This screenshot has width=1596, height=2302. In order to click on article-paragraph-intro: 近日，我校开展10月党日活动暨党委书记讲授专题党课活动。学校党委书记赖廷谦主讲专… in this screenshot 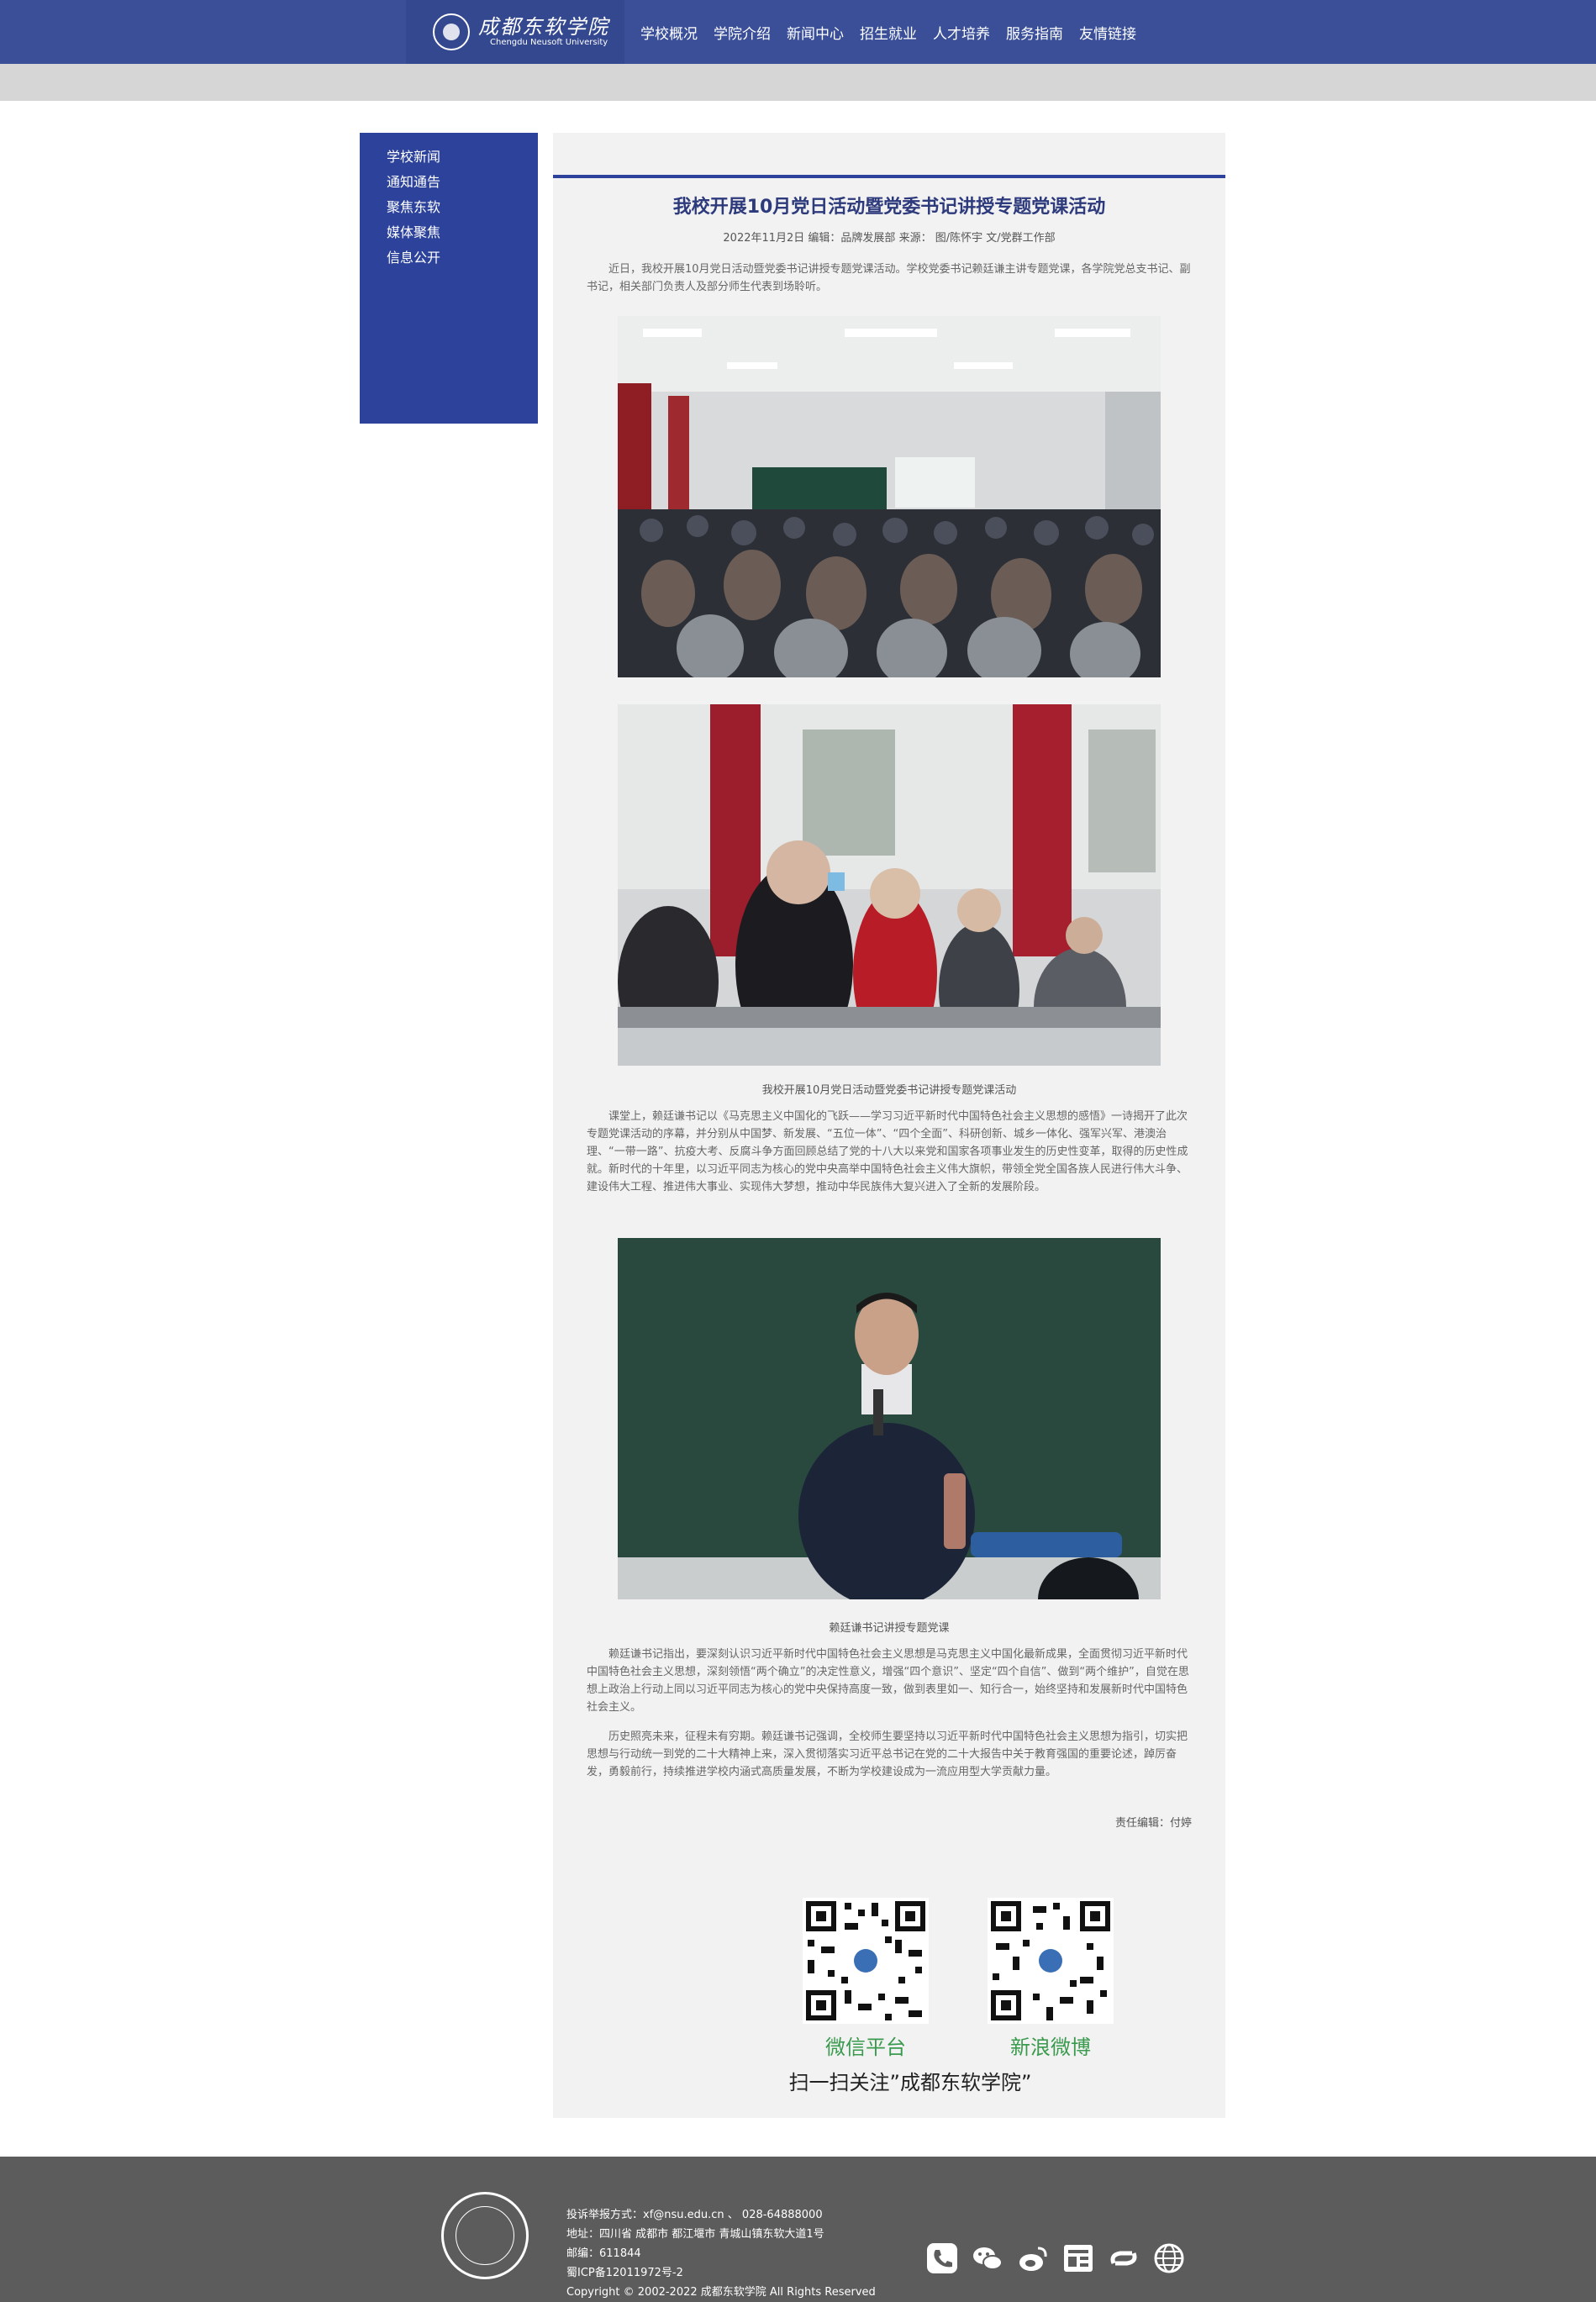, I will do `click(889, 278)`.